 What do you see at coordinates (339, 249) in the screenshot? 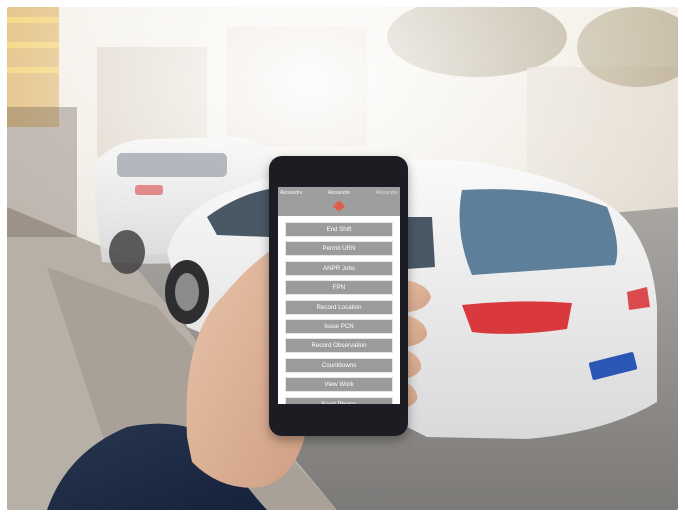
I see `menu-button-permit-urn: Permit URN` at bounding box center [339, 249].